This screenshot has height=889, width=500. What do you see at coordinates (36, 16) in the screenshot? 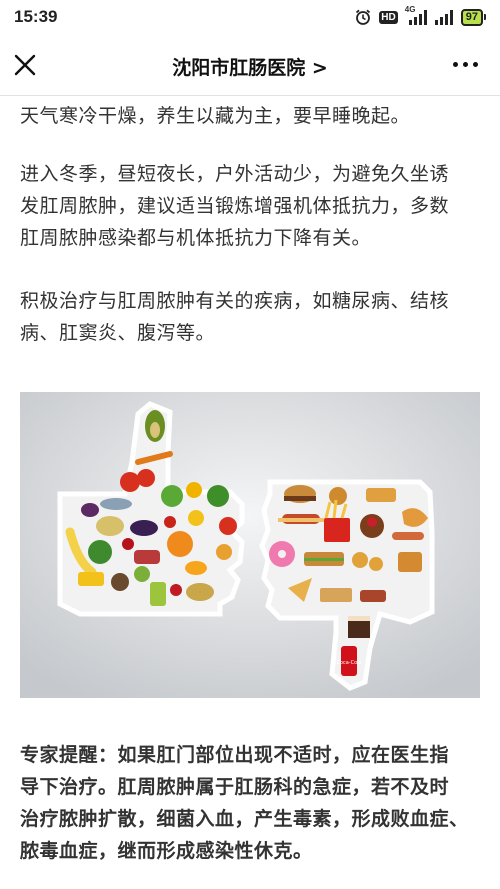
I see `status-time: 15:39` at bounding box center [36, 16].